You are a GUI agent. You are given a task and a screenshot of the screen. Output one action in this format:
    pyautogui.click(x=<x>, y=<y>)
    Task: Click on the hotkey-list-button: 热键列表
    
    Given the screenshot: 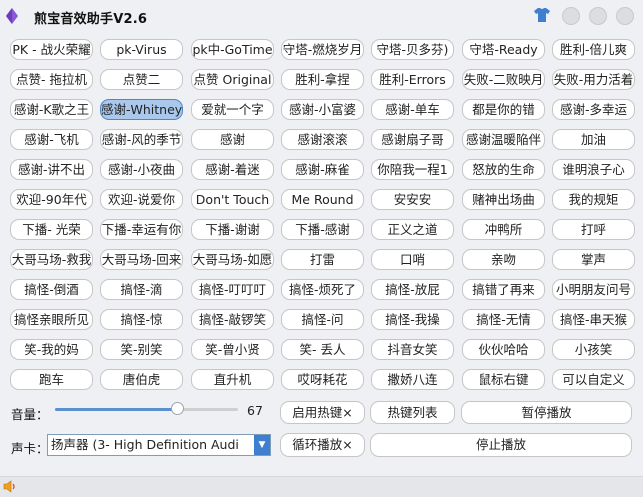 What is the action you would take?
    pyautogui.click(x=412, y=412)
    